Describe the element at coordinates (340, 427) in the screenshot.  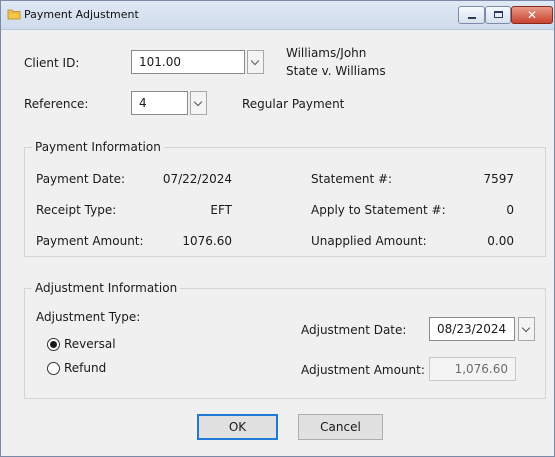
I see `cancel-button: Cancel` at that location.